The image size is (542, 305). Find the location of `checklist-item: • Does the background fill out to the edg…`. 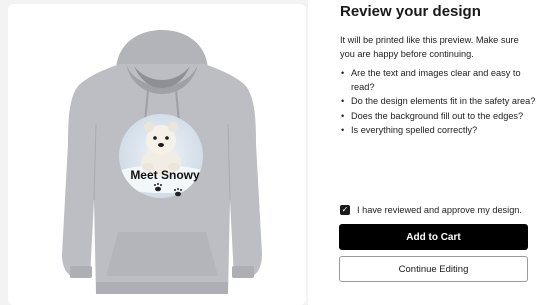

checklist-item: • Does the background fill out to the edg… is located at coordinates (440, 117).